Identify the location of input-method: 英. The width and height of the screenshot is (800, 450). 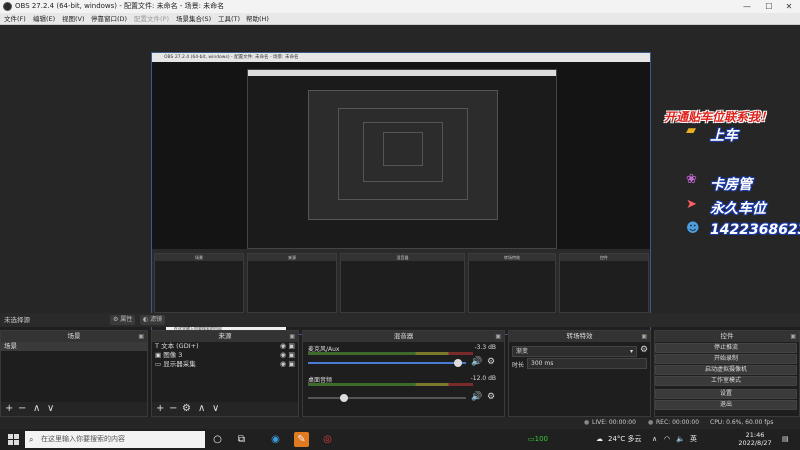
(693, 439).